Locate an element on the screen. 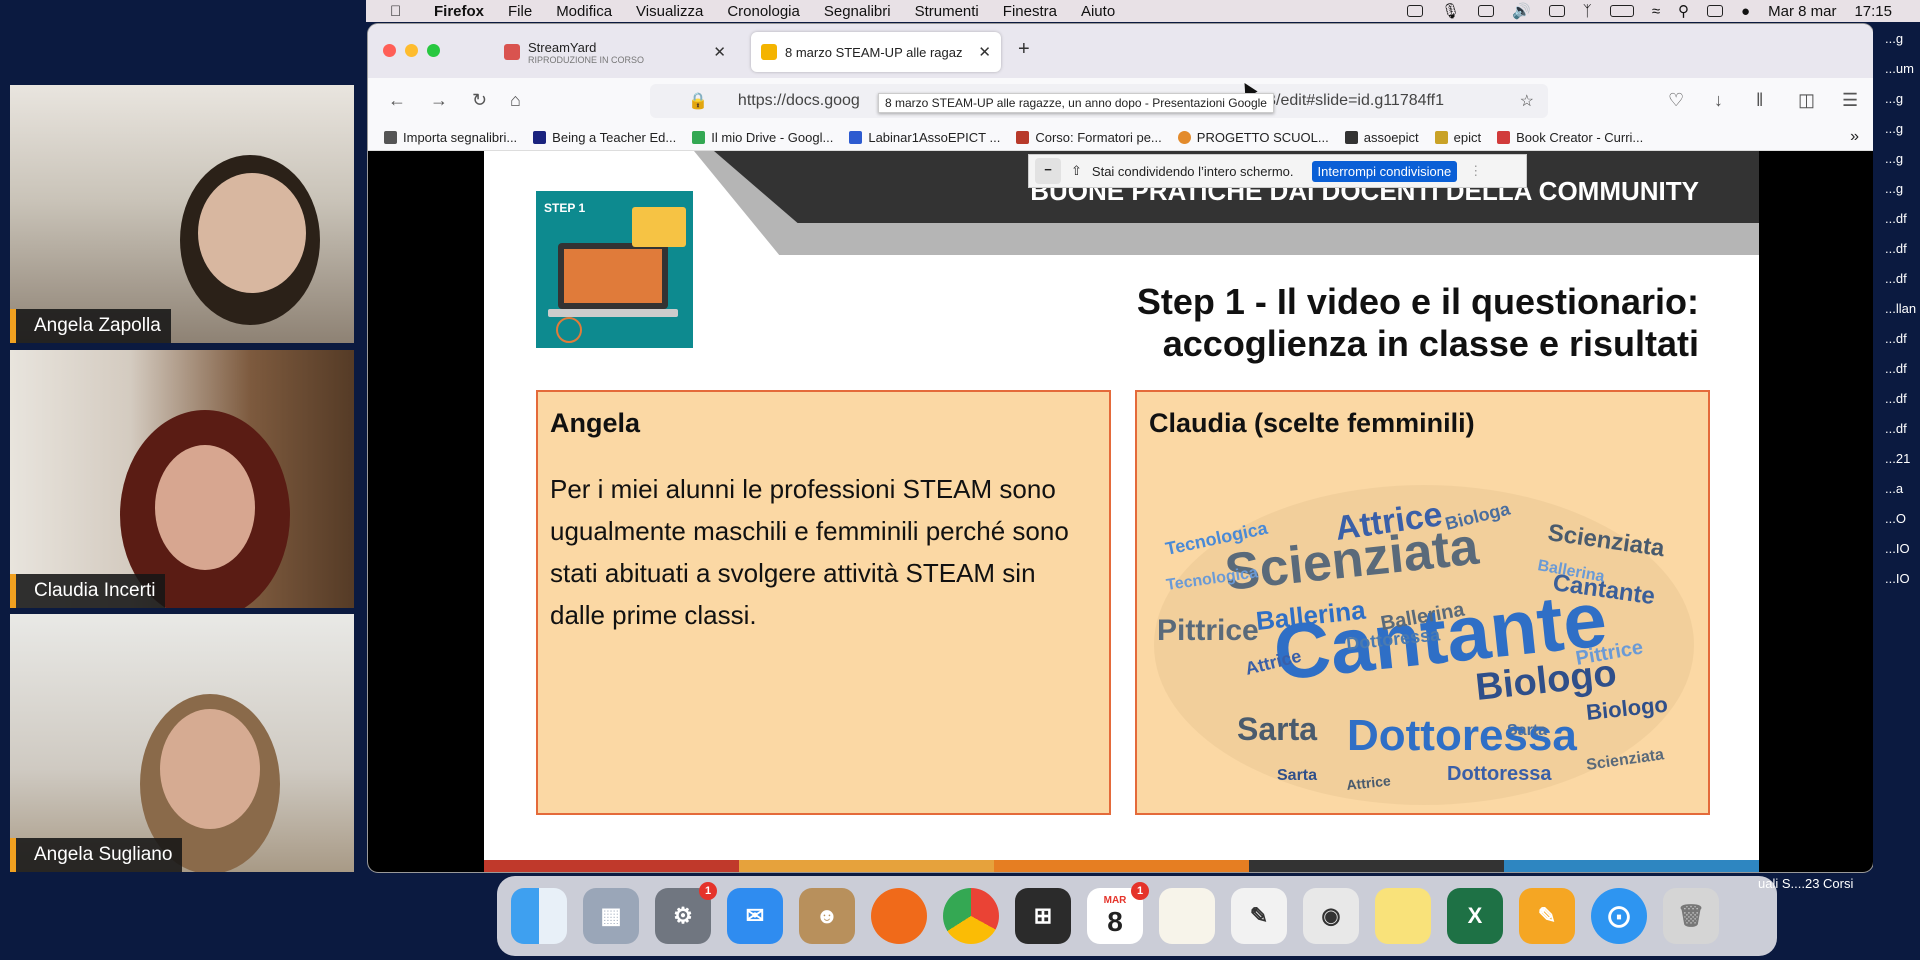 The height and width of the screenshot is (960, 1920). desktop-file-item: ...O is located at coordinates (1896, 519).